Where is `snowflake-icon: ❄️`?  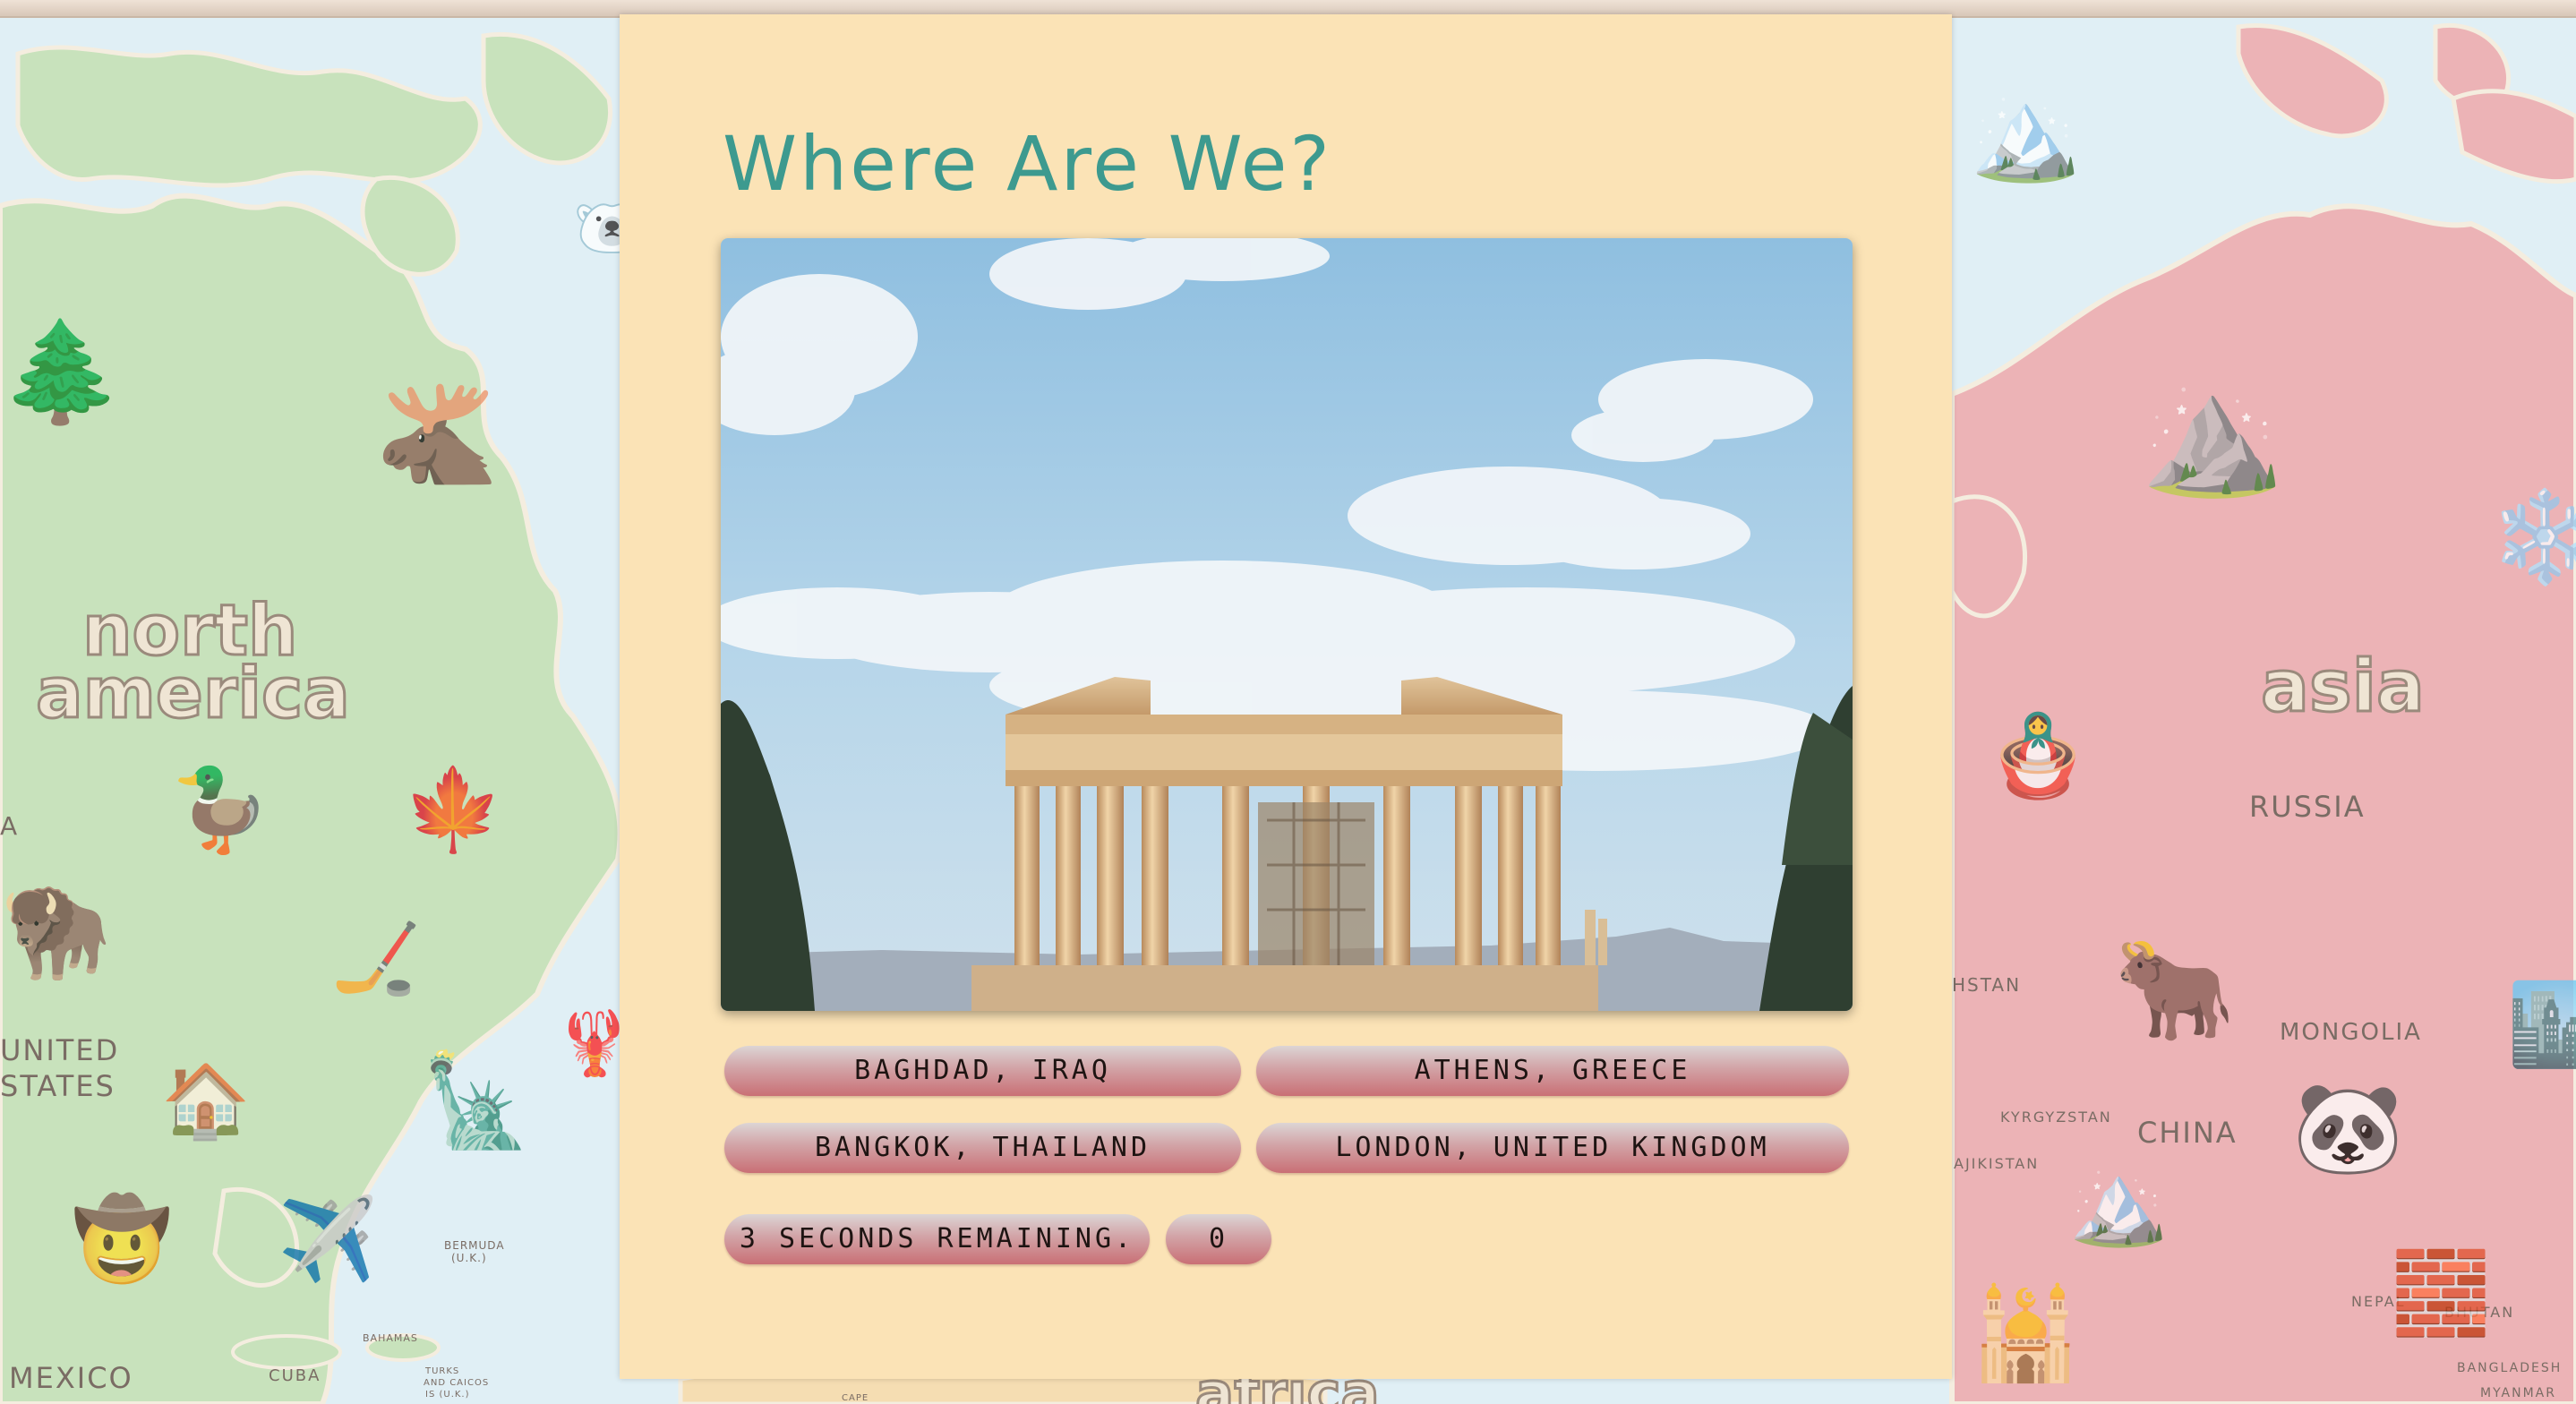
snowflake-icon: ❄️ is located at coordinates (2532, 536).